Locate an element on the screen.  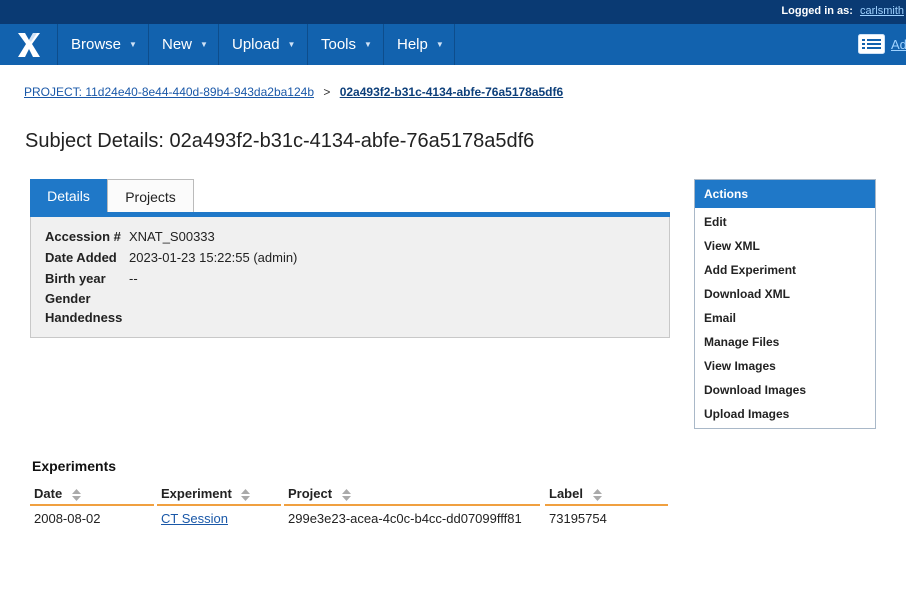
column-header-label: Label is located at coordinates (606, 496).